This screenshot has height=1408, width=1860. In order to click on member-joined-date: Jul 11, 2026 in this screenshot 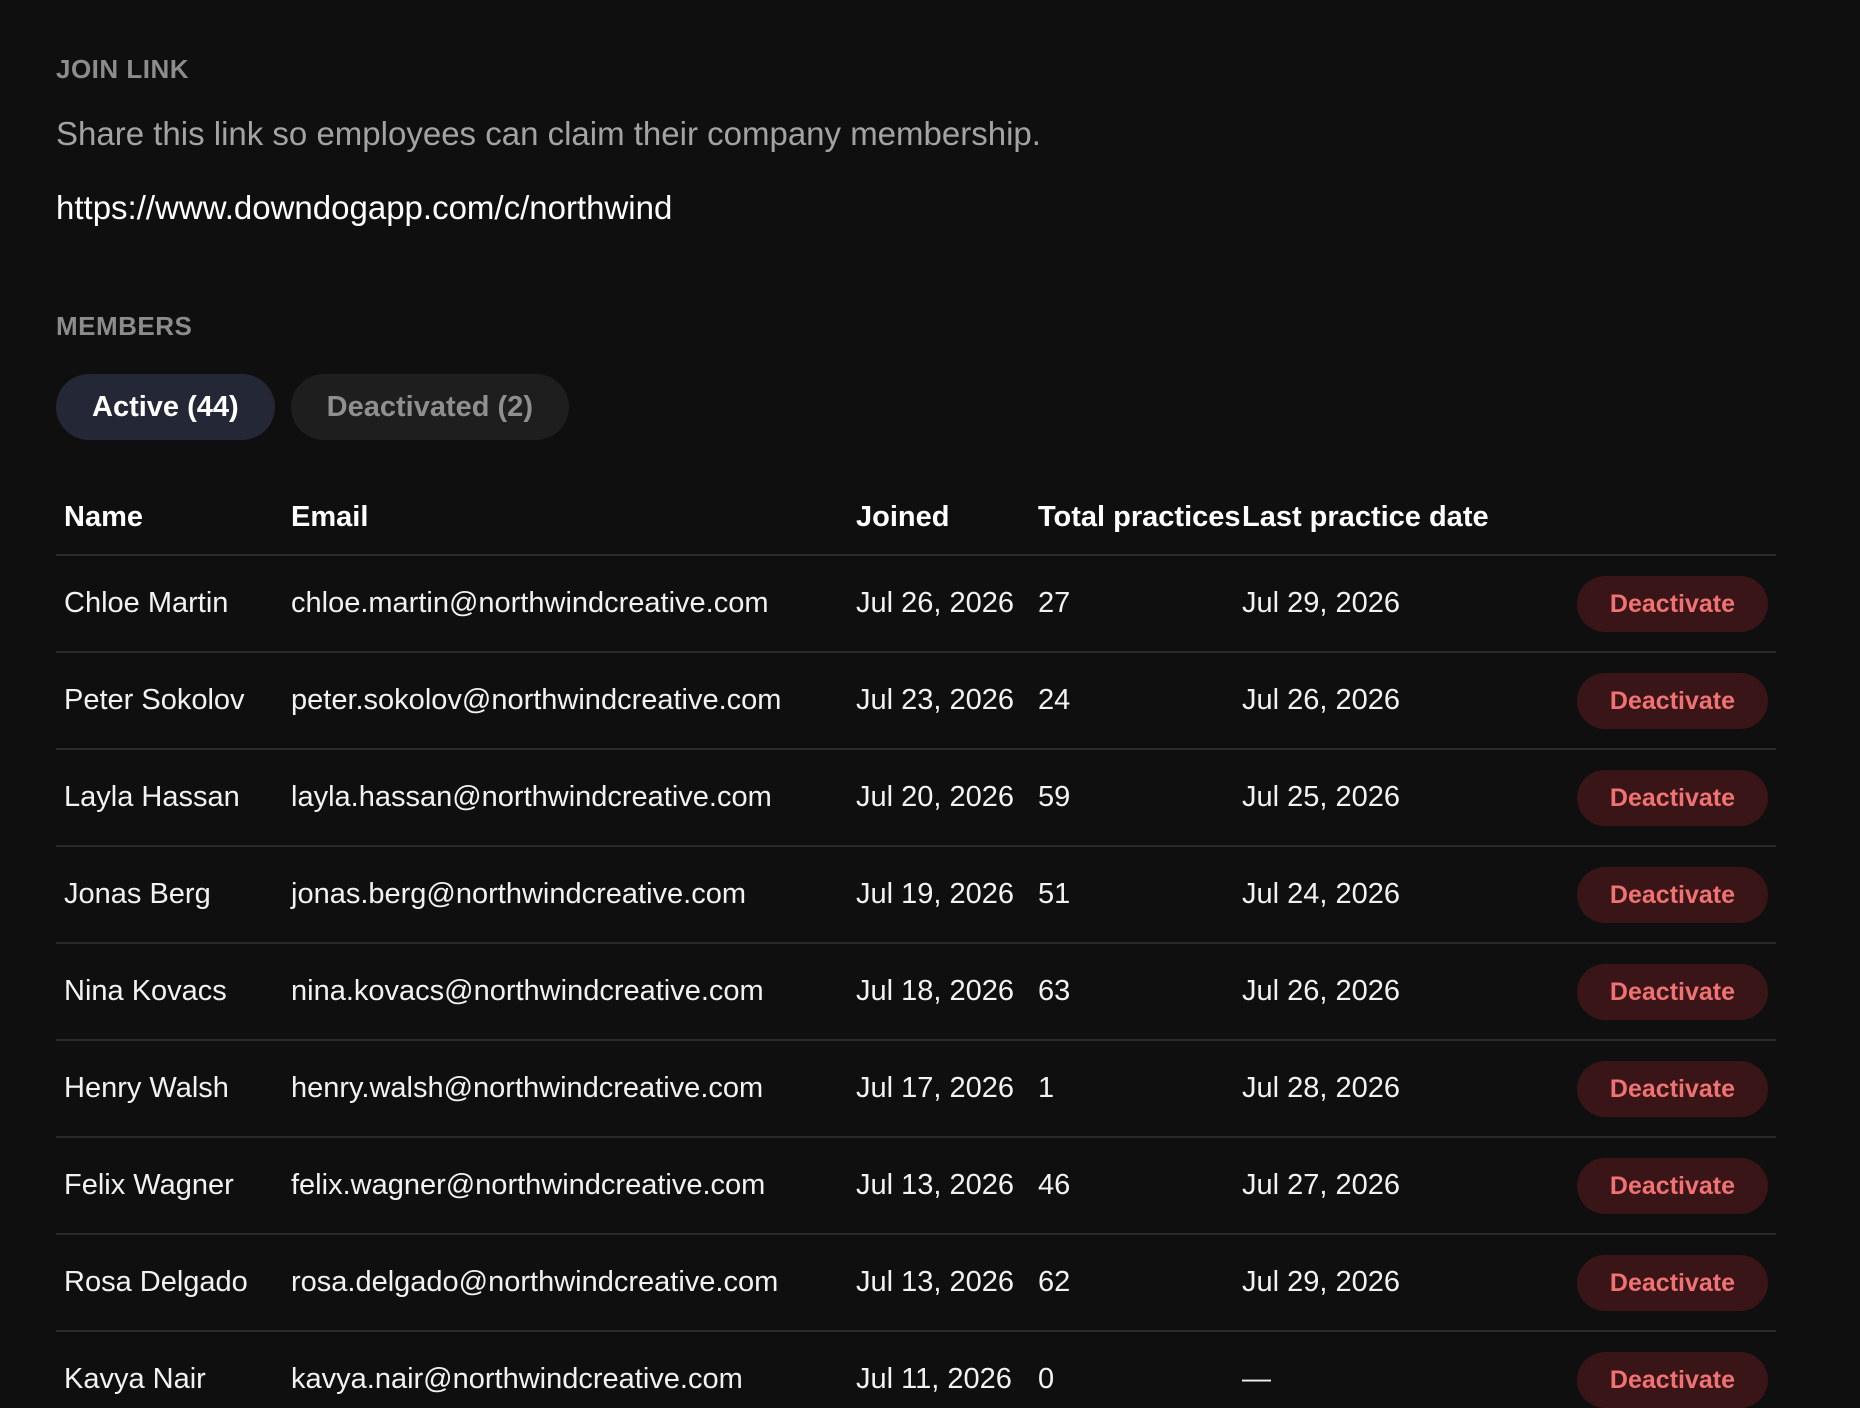, I will do `click(939, 1369)`.